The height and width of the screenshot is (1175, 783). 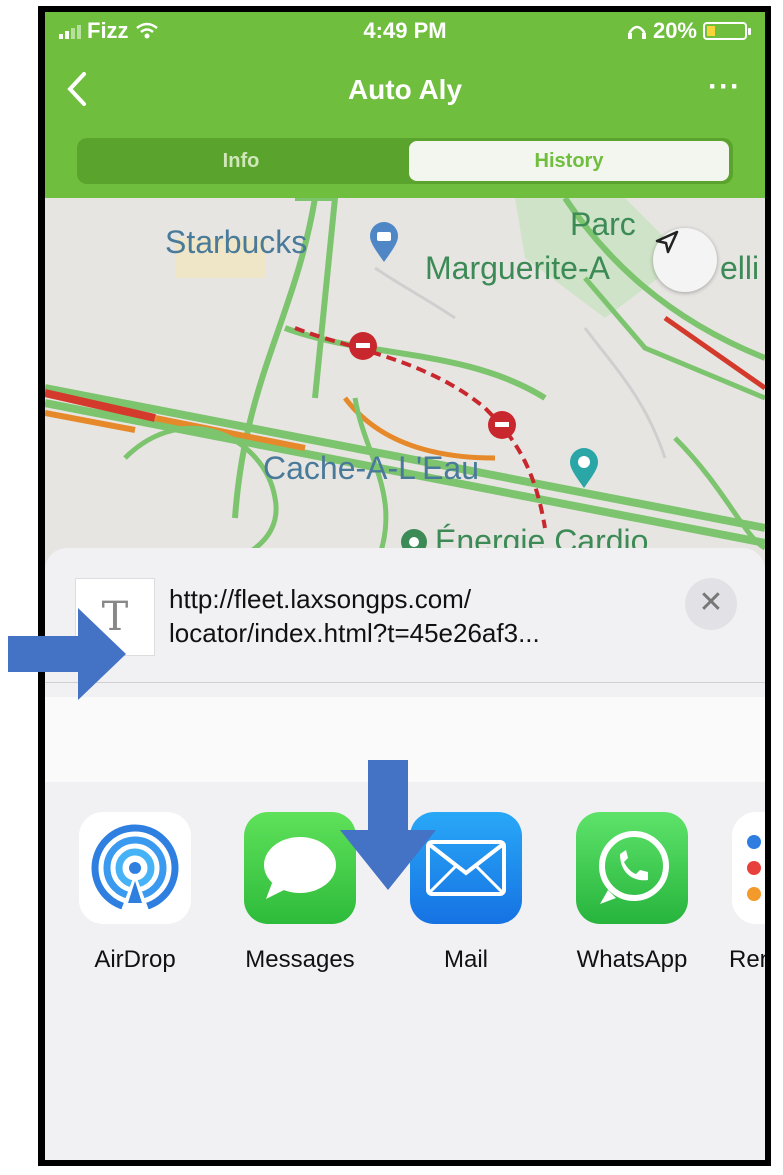 I want to click on arrow-right-icon, so click(x=67, y=654).